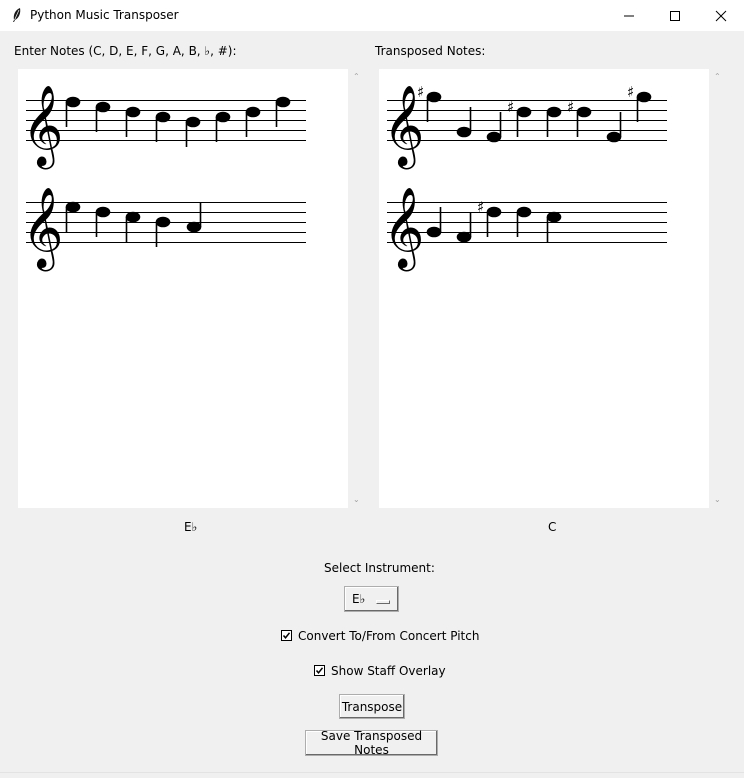 Image resolution: width=744 pixels, height=778 pixels. I want to click on staff-overlay-checkbox, so click(319, 670).